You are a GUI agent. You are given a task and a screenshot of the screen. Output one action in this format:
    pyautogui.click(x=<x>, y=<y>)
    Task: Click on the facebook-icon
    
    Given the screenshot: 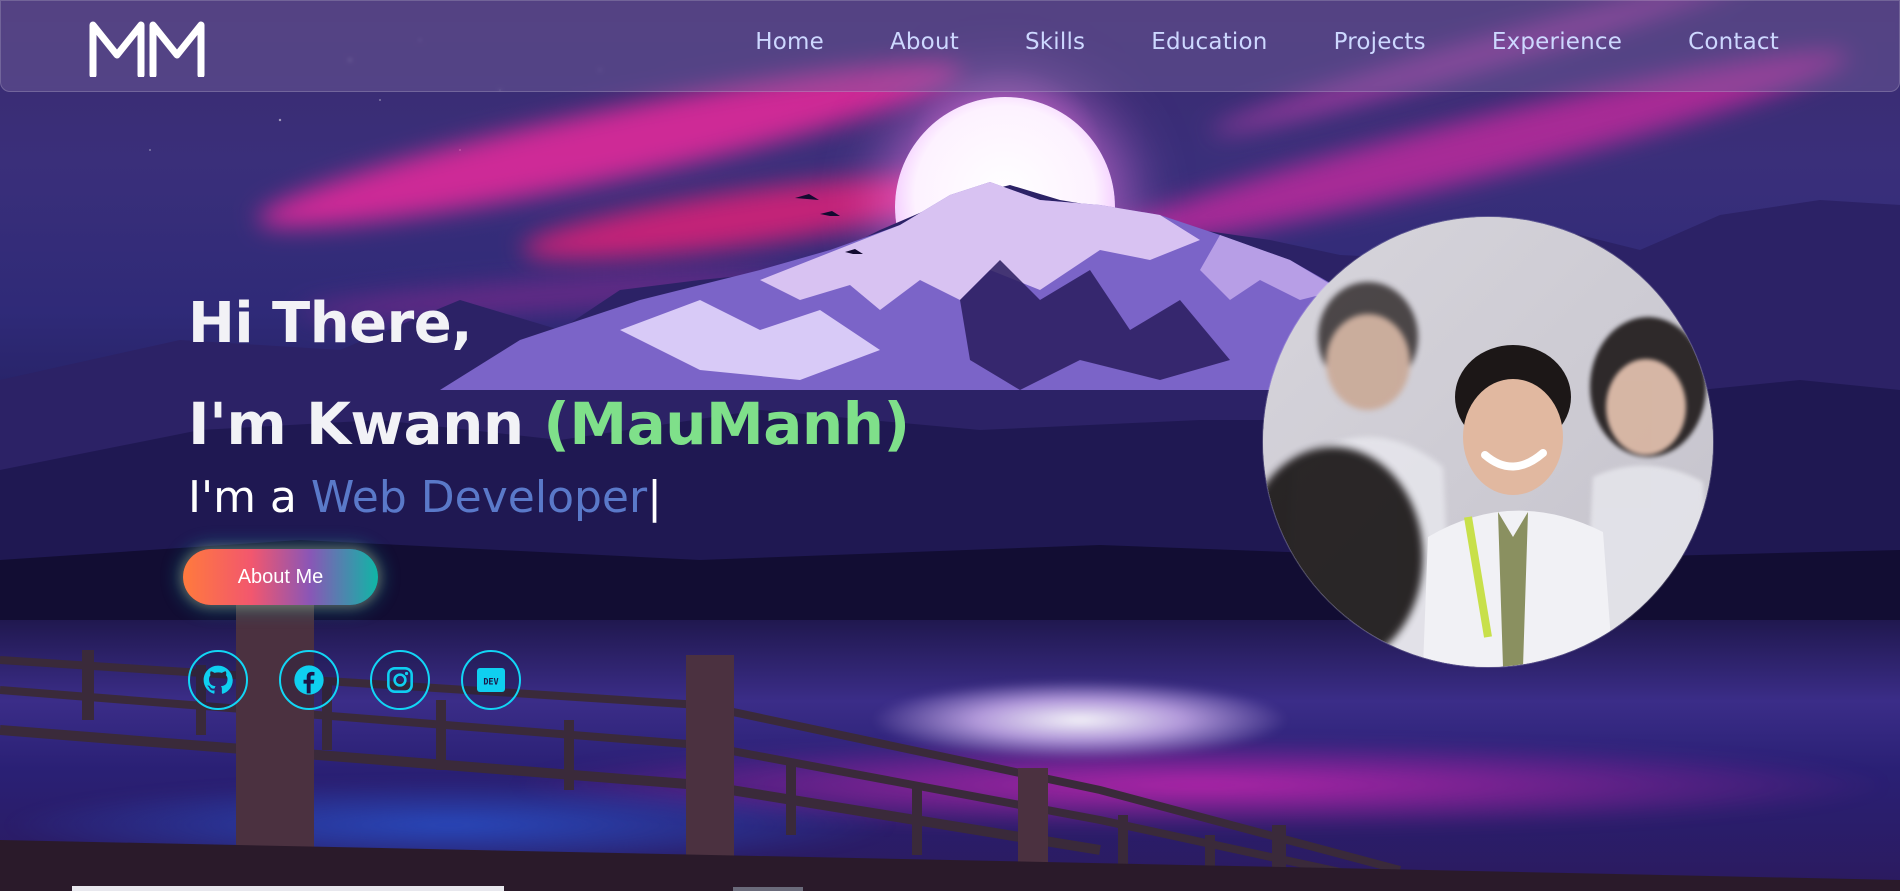 What is the action you would take?
    pyautogui.click(x=309, y=680)
    